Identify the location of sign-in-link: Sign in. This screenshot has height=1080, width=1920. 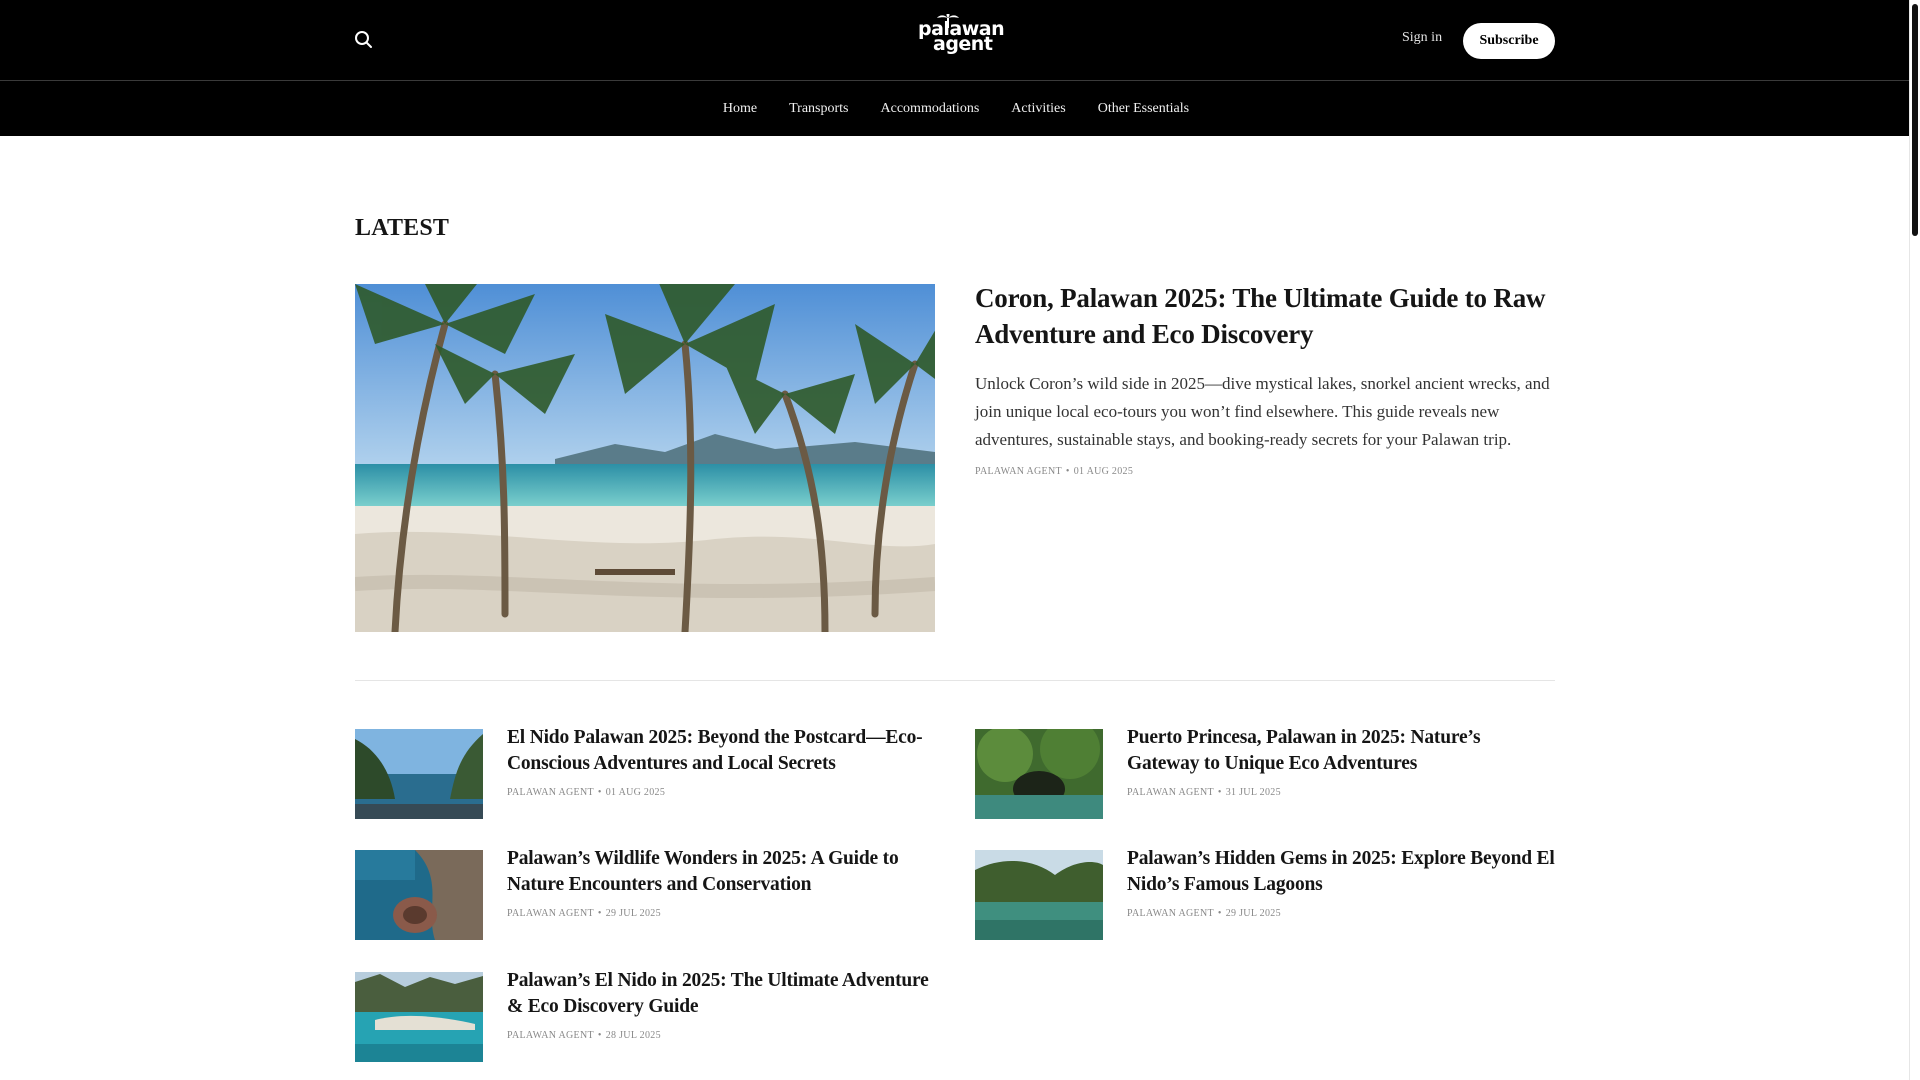
(1422, 38).